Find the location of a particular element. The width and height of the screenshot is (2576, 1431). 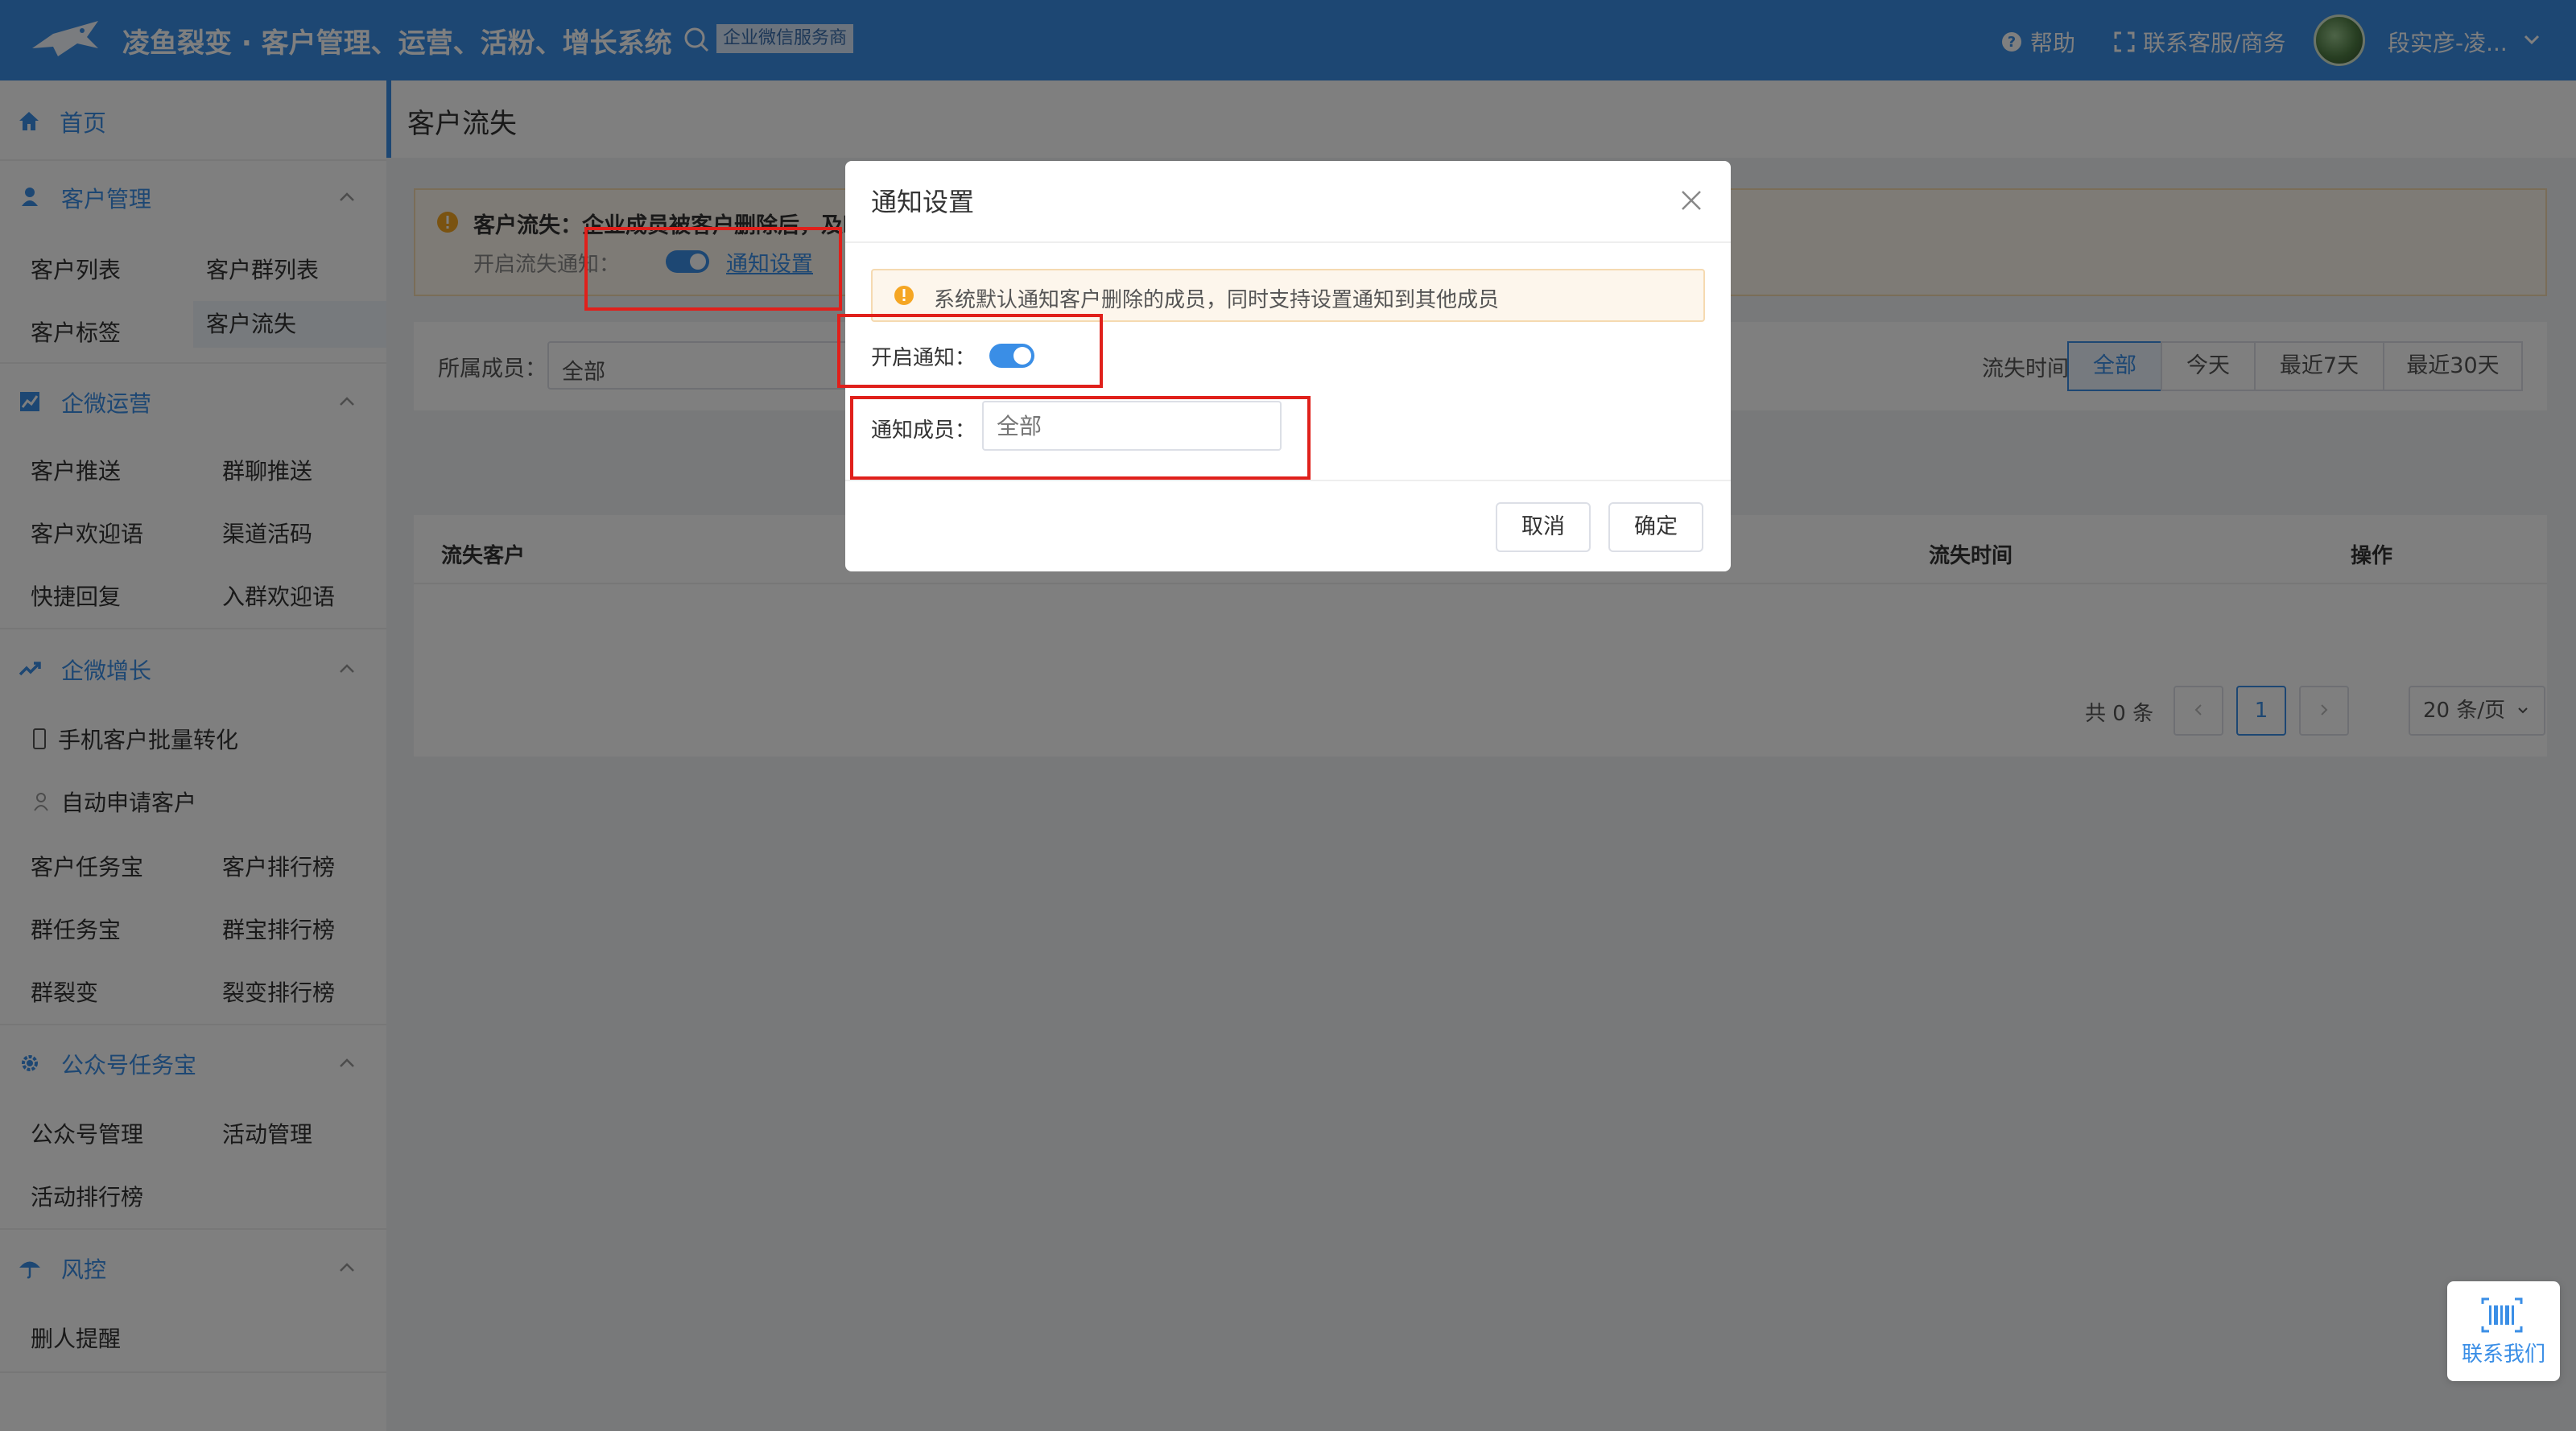

close-icon is located at coordinates (1691, 200).